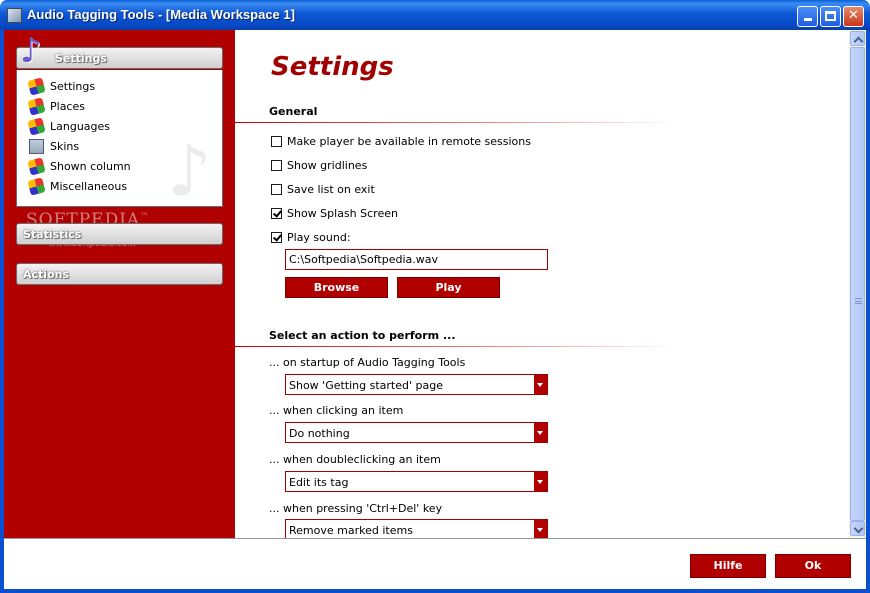 The image size is (870, 593). Describe the element at coordinates (858, 301) in the screenshot. I see `scrollbar-grip-icon` at that location.